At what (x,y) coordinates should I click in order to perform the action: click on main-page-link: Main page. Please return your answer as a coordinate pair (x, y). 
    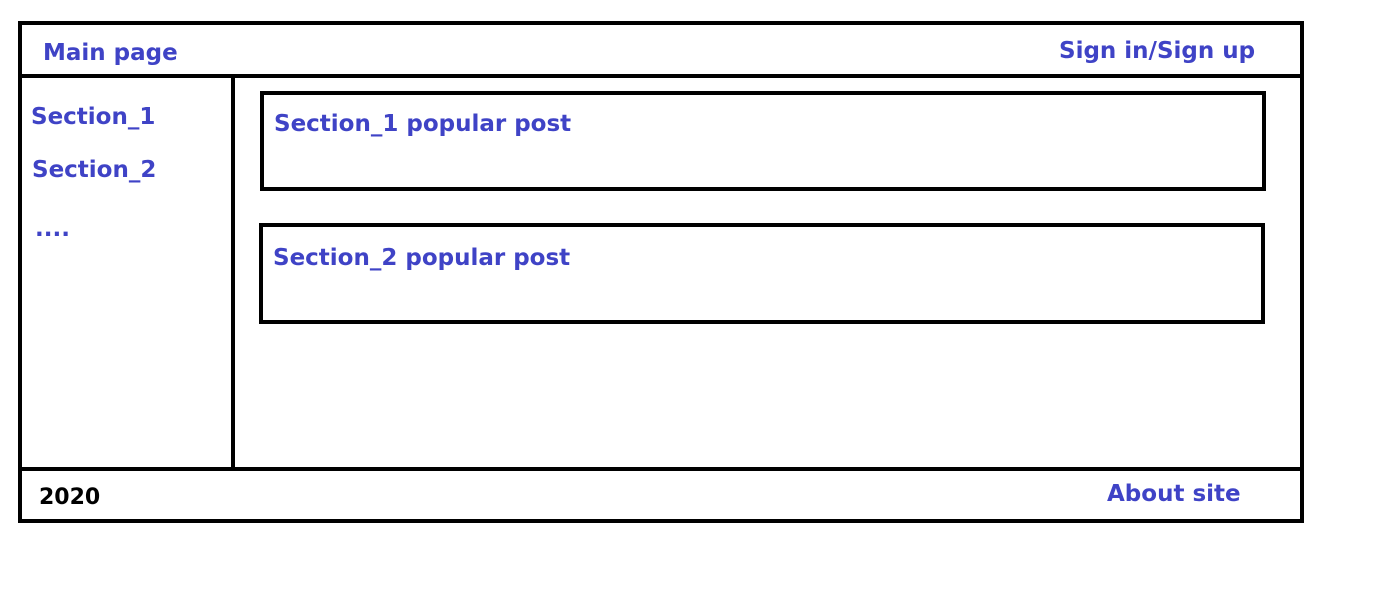
    Looking at the image, I should click on (110, 53).